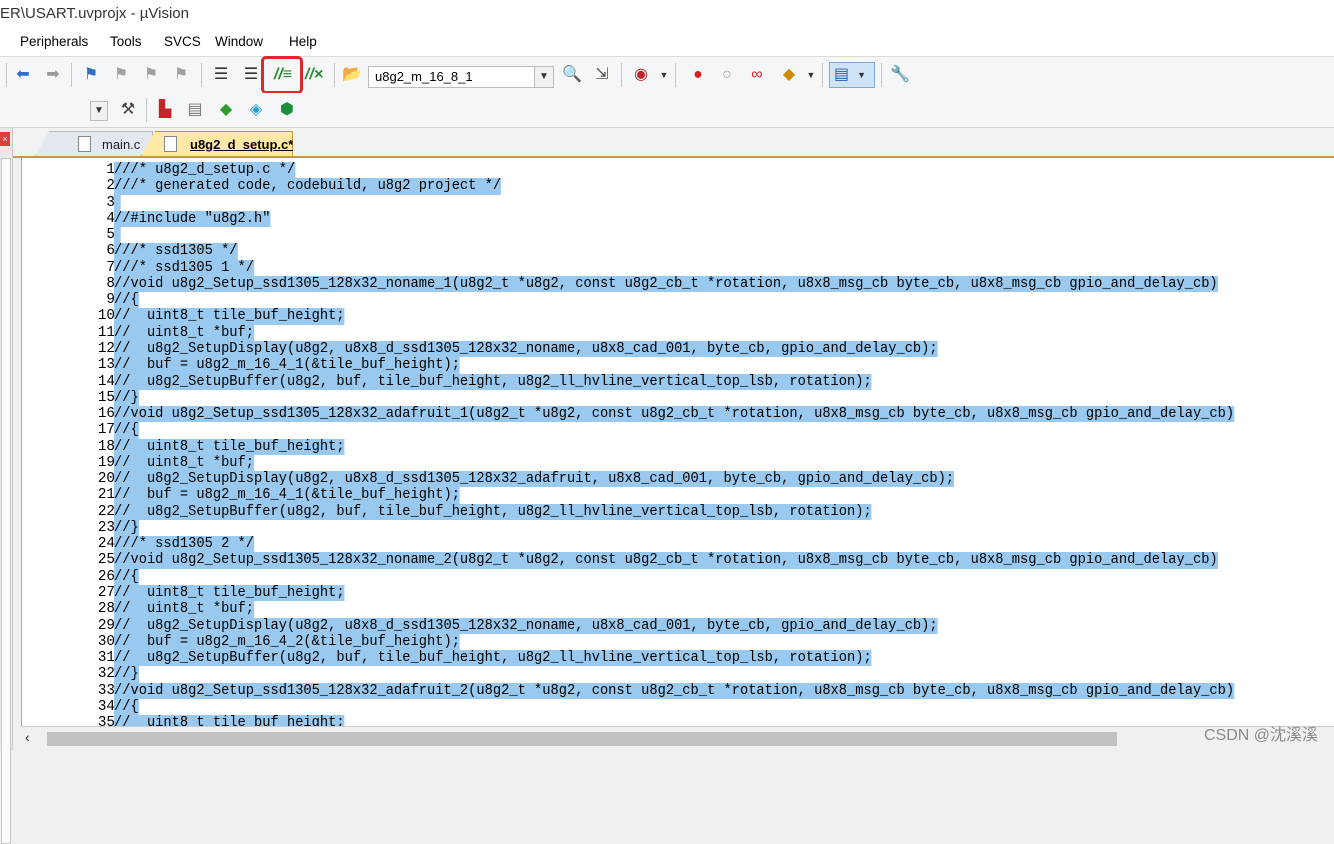 The height and width of the screenshot is (844, 1334). What do you see at coordinates (91, 75) in the screenshot?
I see `insert-bookmark-icon: ⚑` at bounding box center [91, 75].